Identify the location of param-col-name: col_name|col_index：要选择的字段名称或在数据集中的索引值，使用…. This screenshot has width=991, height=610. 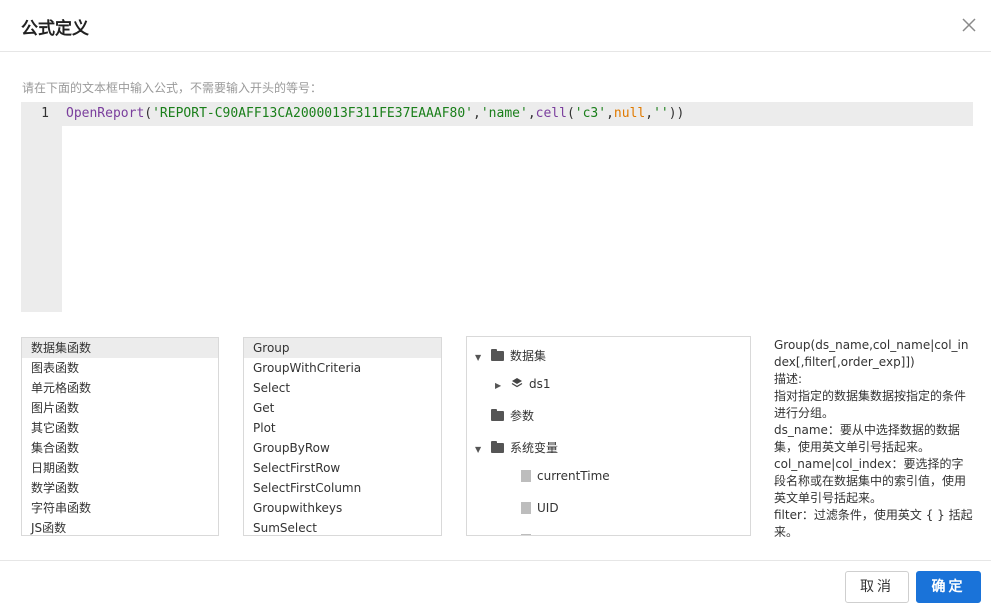
(870, 481).